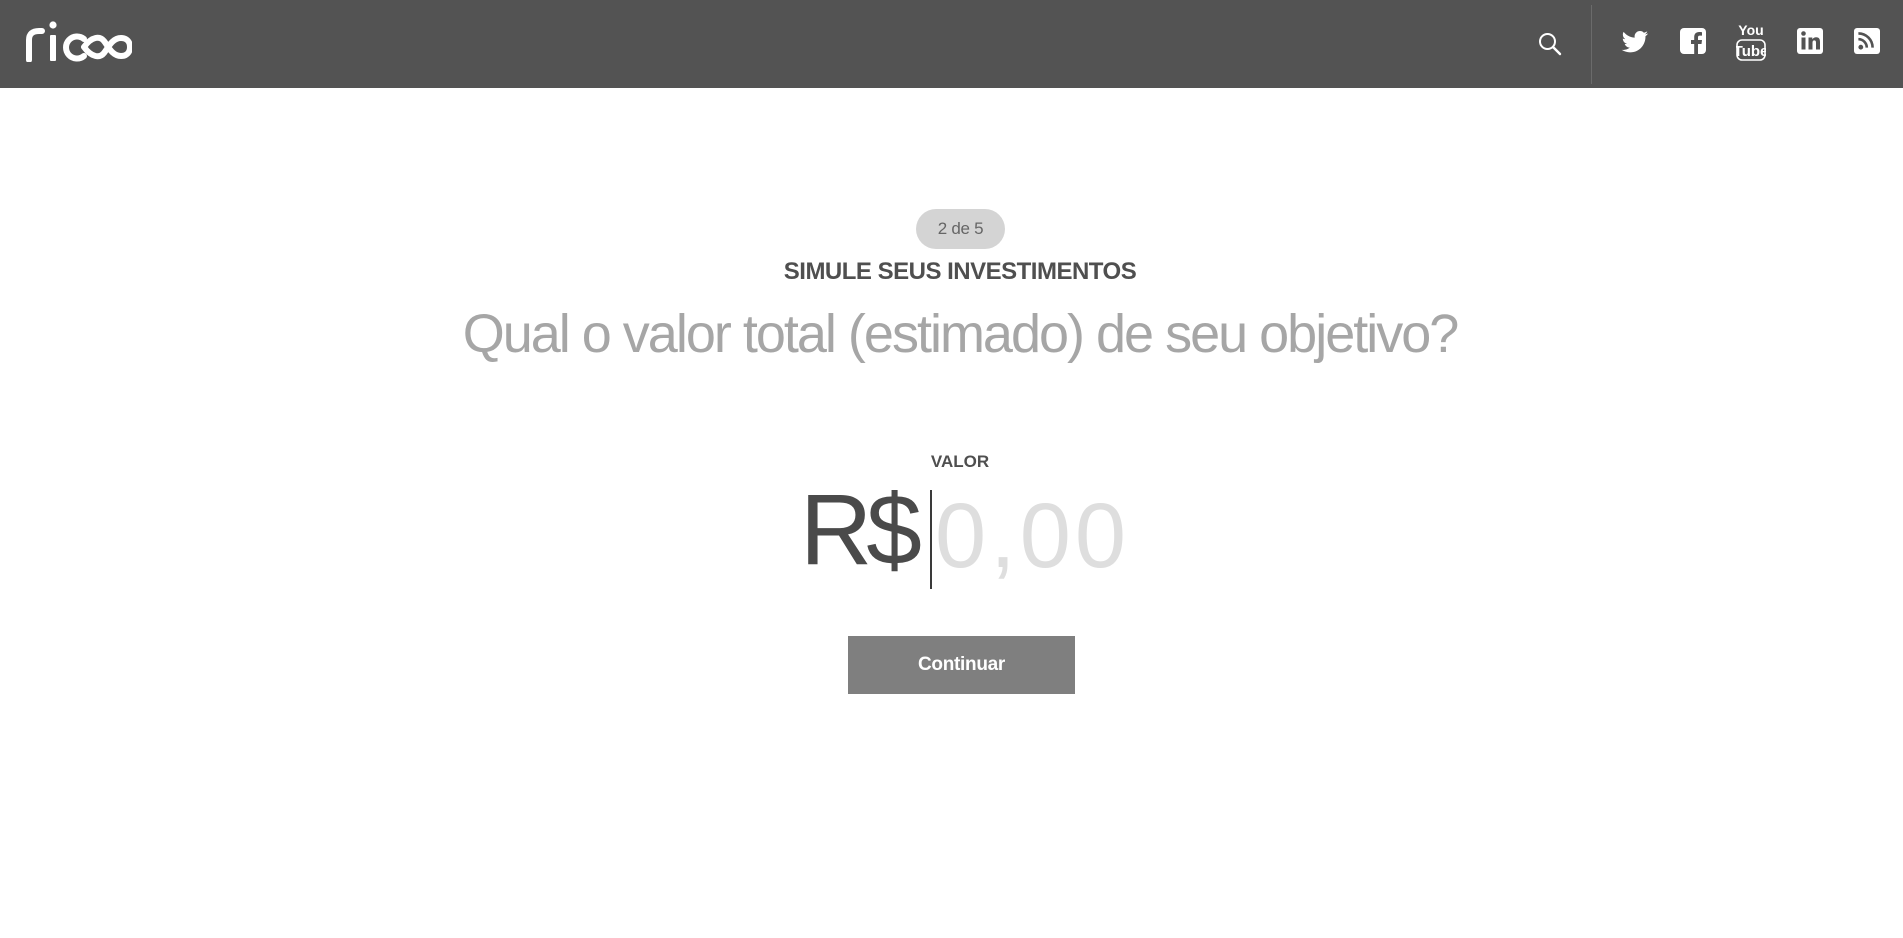 This screenshot has width=1903, height=938. I want to click on svg-text: You, so click(1750, 30).